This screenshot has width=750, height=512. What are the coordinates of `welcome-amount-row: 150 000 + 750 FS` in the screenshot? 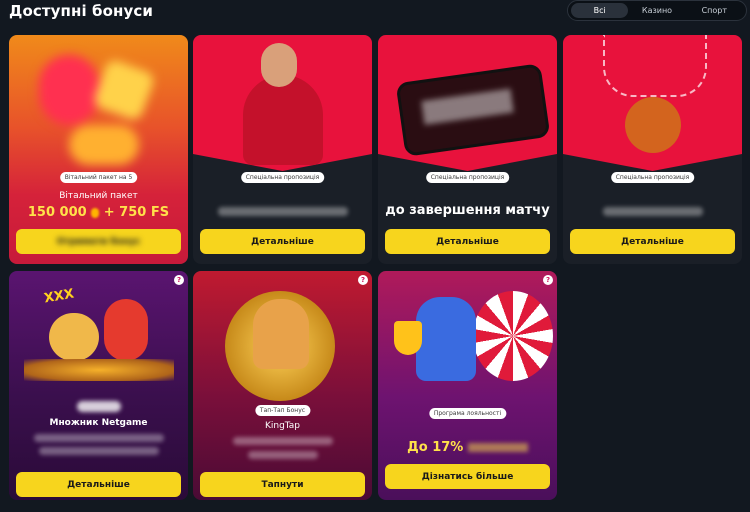 It's located at (98, 212).